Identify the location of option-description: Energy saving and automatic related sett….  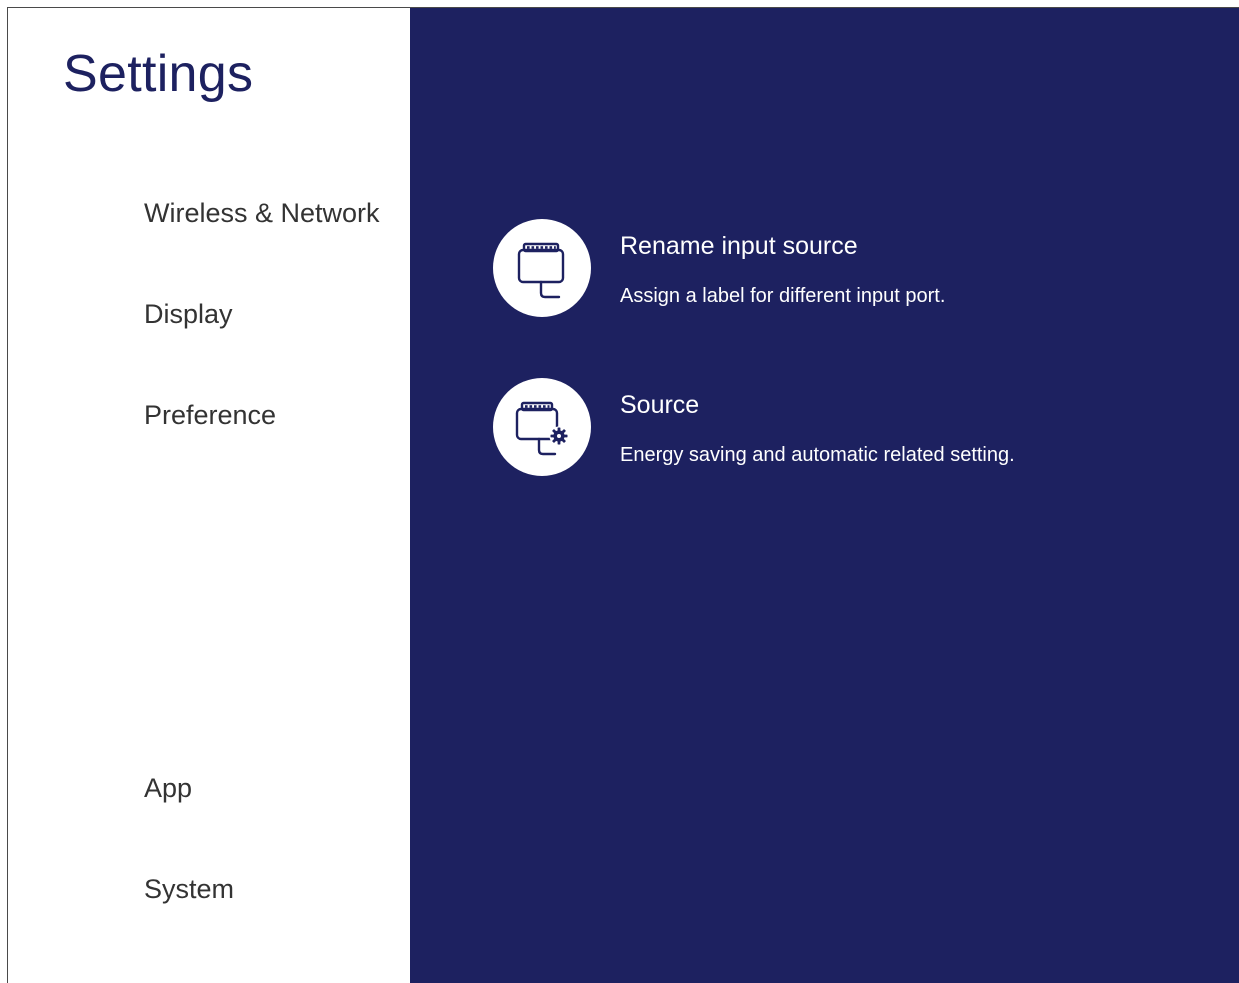
(817, 455).